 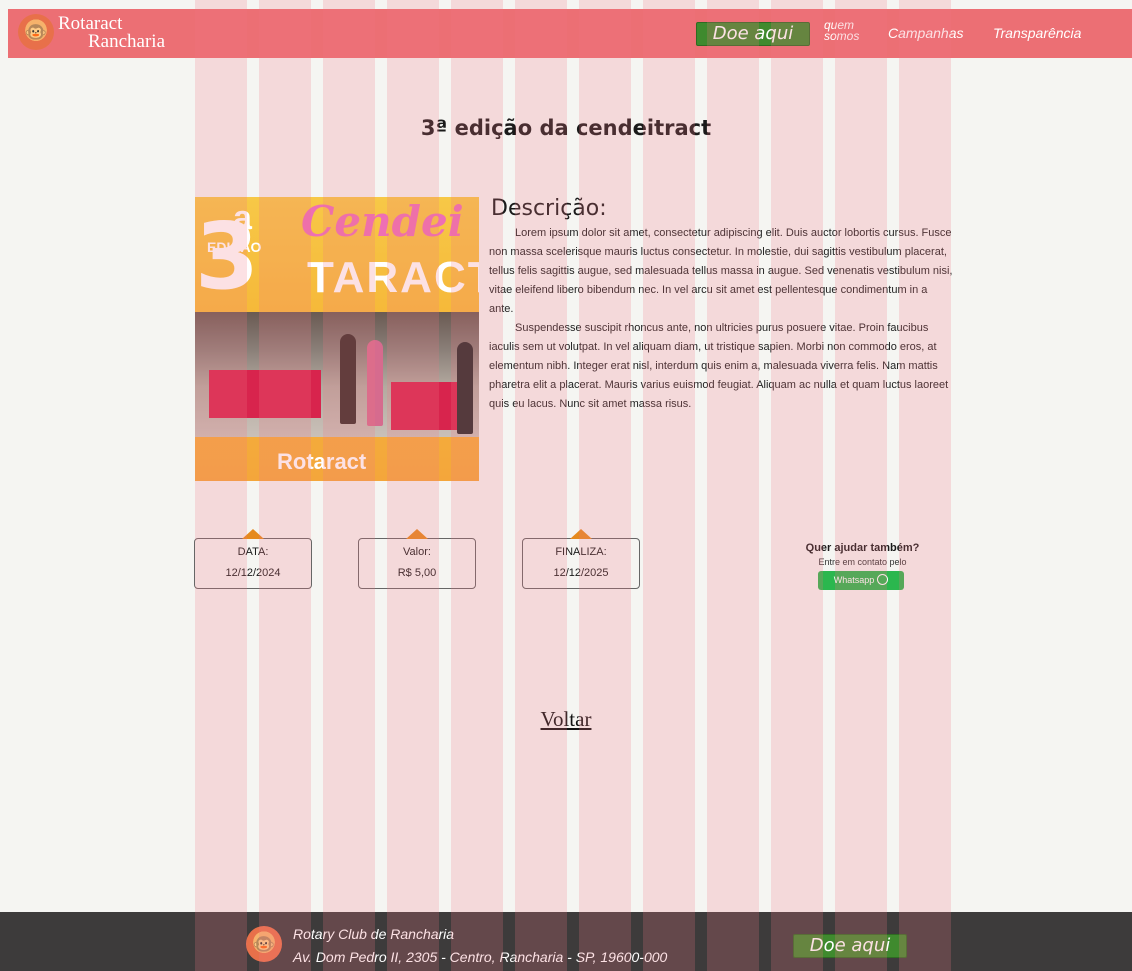 I want to click on whatsapp-icon, so click(x=883, y=579).